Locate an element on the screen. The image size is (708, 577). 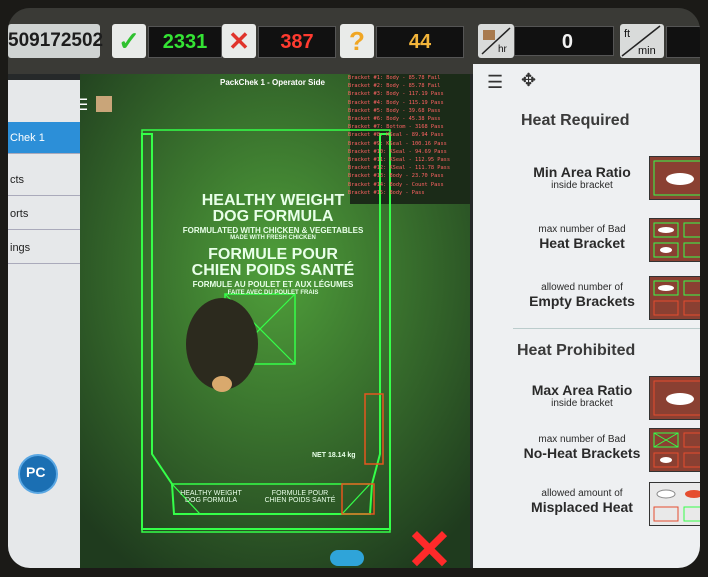
fail-x-icon: ✕ is located at coordinates (429, 543).